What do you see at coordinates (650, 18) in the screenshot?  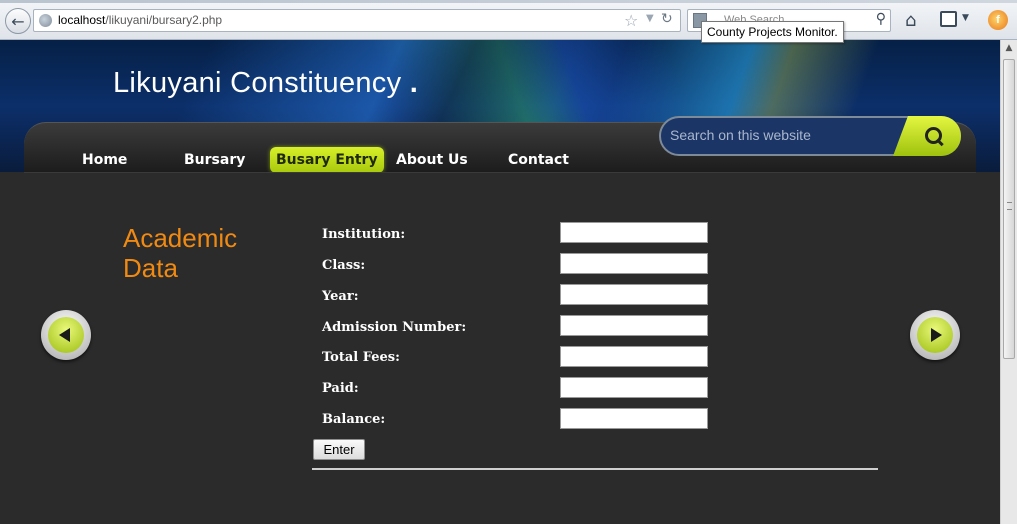 I see `history-dropdown-icon: ▼` at bounding box center [650, 18].